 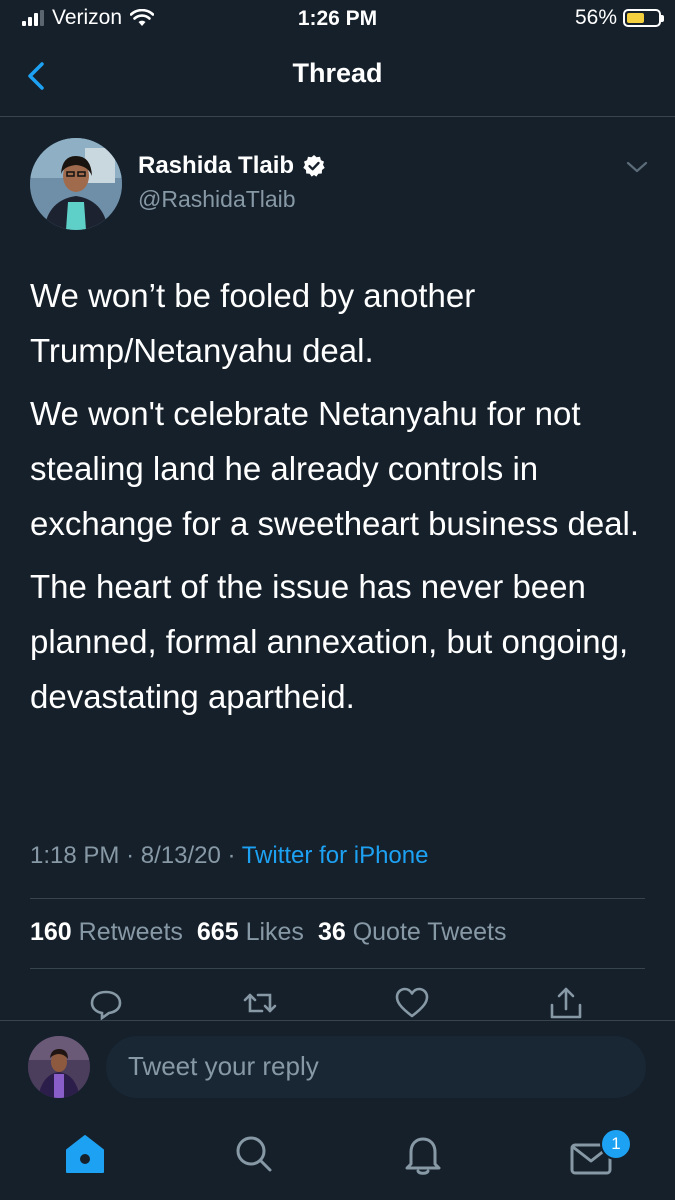 What do you see at coordinates (85, 1154) in the screenshot?
I see `home-icon` at bounding box center [85, 1154].